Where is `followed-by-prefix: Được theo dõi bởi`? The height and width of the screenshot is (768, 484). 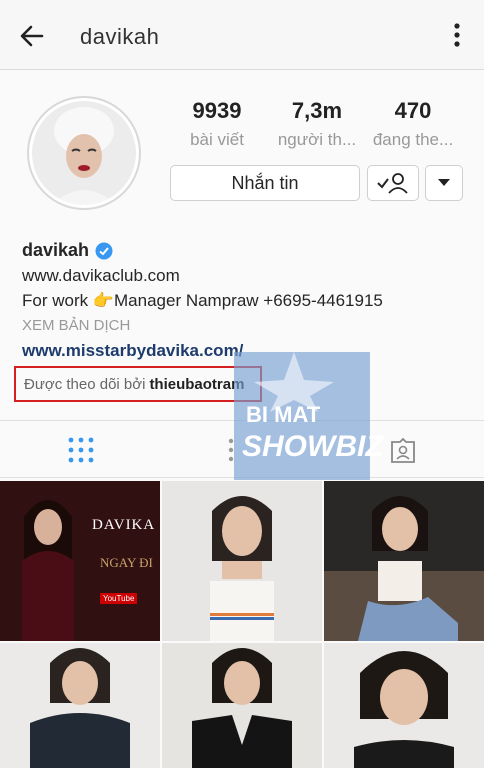
followed-by-prefix: Được theo dõi bởi is located at coordinates (85, 384).